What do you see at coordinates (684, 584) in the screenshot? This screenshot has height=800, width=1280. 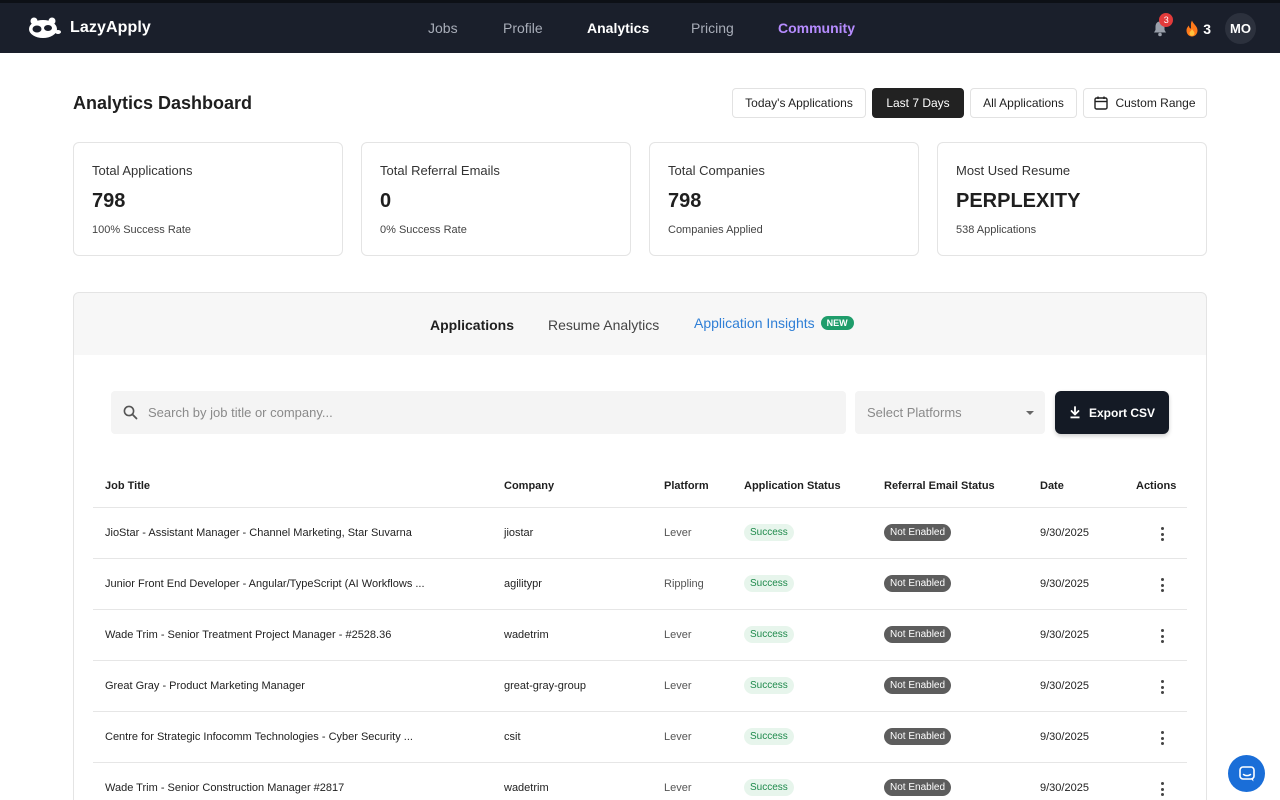 I see `platform-cell: Rippling` at bounding box center [684, 584].